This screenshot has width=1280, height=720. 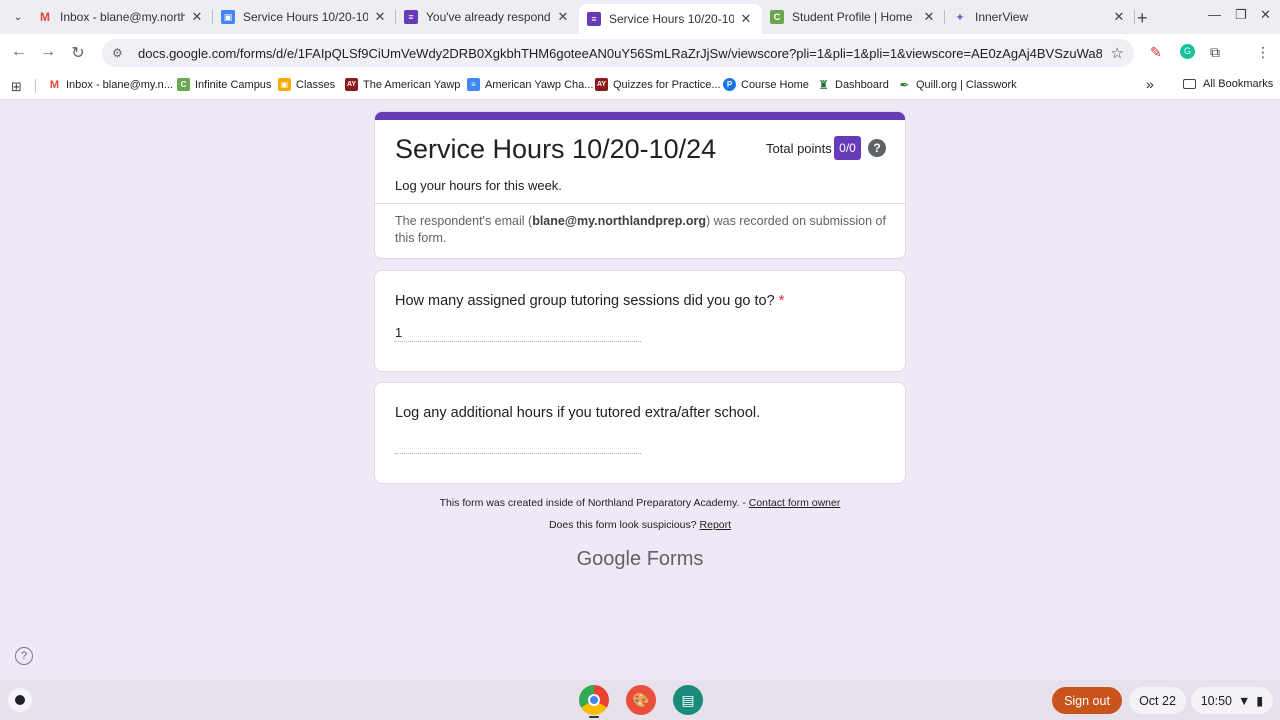 I want to click on bookmark-dashboard: ♜ Dashboard, so click(x=853, y=84).